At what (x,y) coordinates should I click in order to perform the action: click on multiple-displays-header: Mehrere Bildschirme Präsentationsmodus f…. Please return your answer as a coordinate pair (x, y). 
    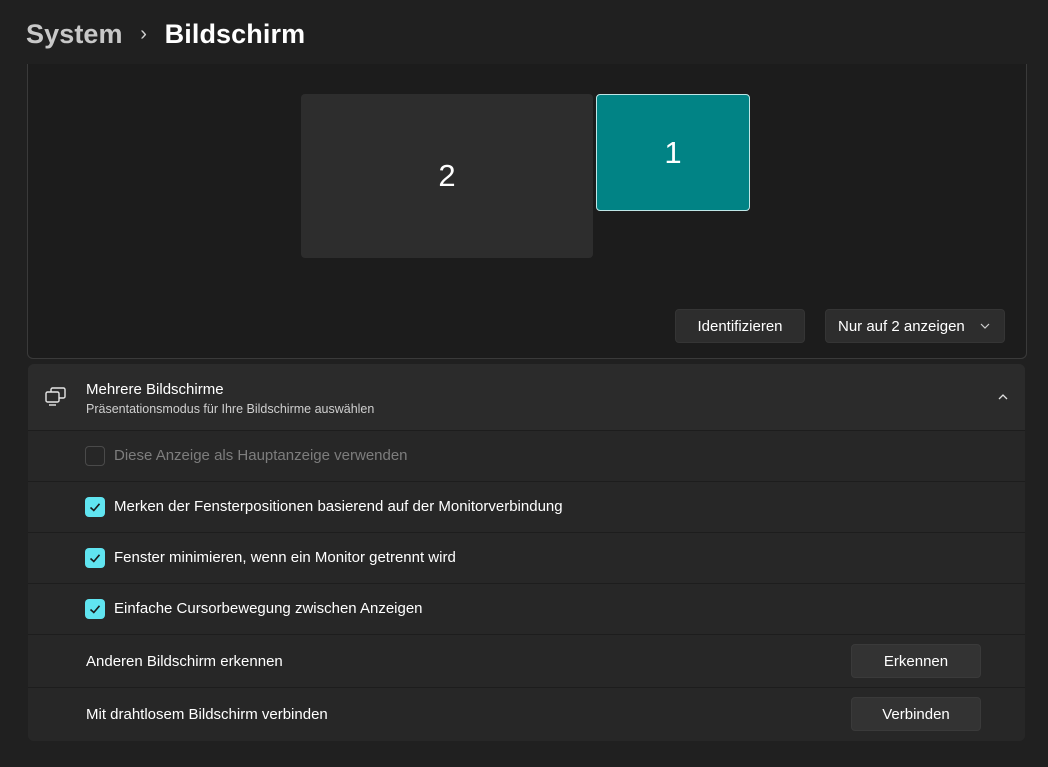
    Looking at the image, I should click on (526, 397).